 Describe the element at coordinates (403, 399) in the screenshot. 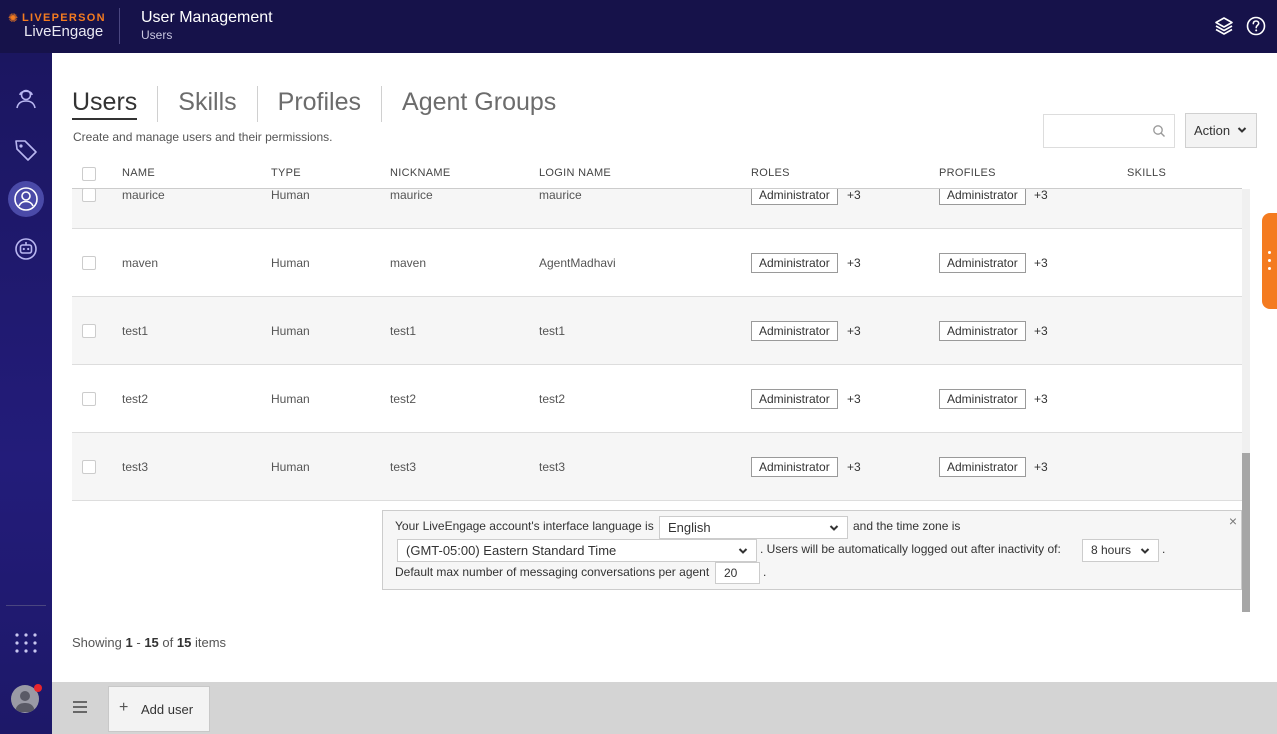

I see `cell-nickname: test2` at that location.